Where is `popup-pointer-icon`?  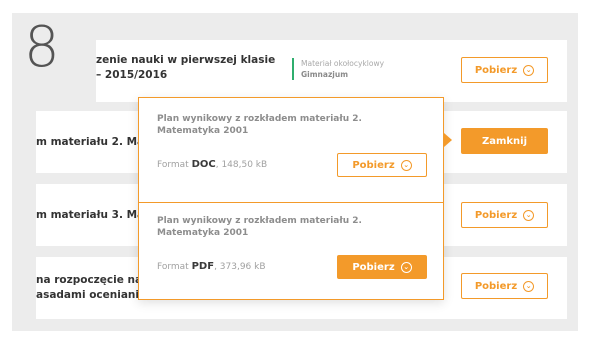 popup-pointer-icon is located at coordinates (448, 140).